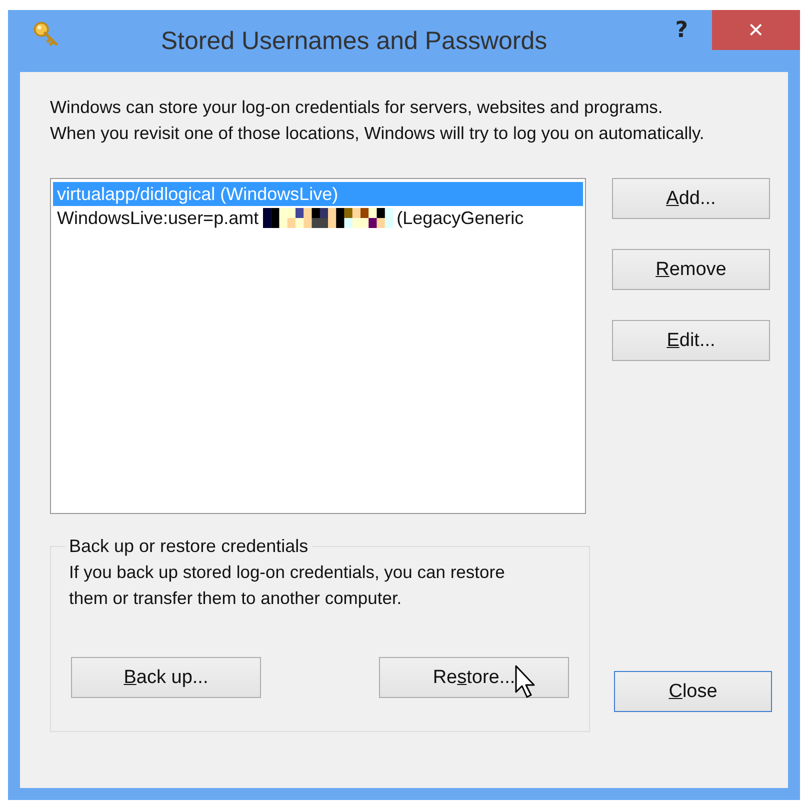 This screenshot has width=805, height=809. Describe the element at coordinates (287, 585) in the screenshot. I see `backup-description: If you back up stored log-on credentials, you can restore them or transfer them to another computer.` at that location.